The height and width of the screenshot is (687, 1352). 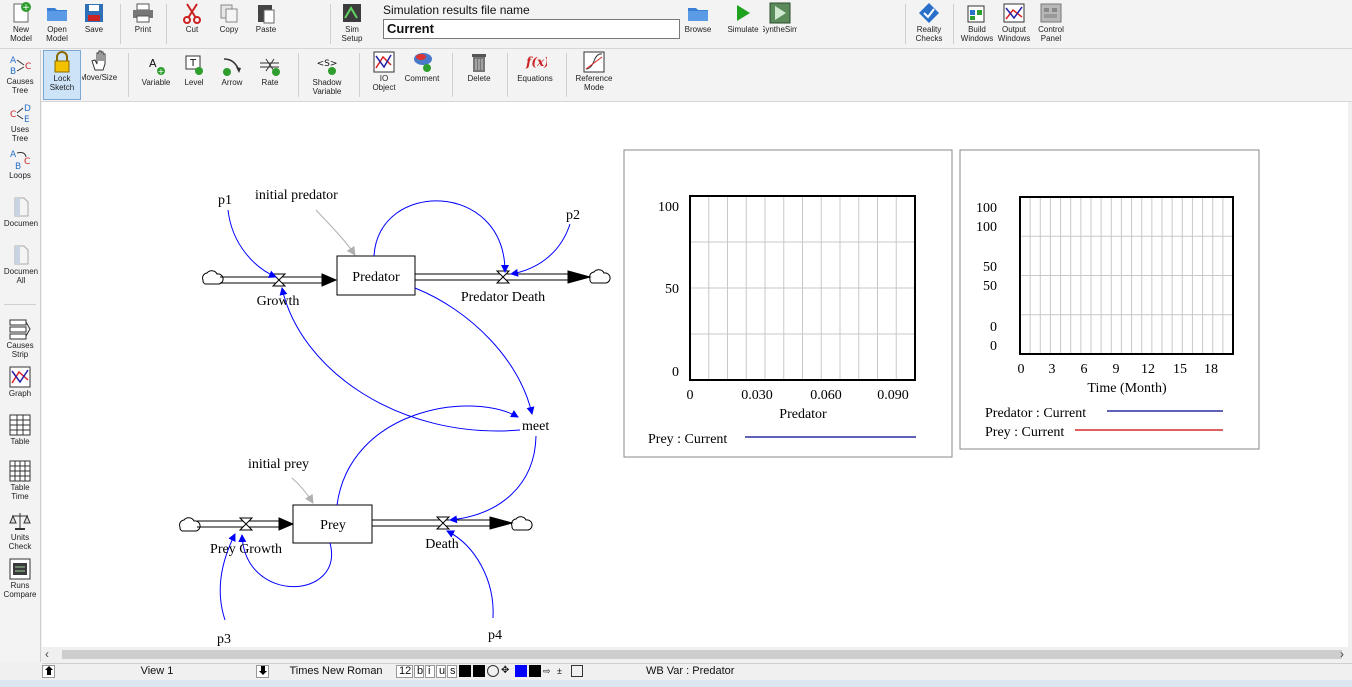 I want to click on polarity-icon: ±, so click(x=563, y=671).